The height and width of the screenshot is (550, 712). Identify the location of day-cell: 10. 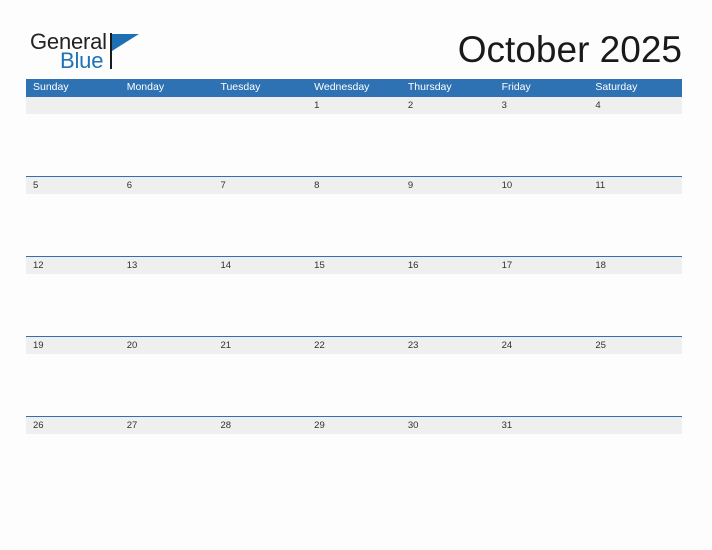
(542, 185).